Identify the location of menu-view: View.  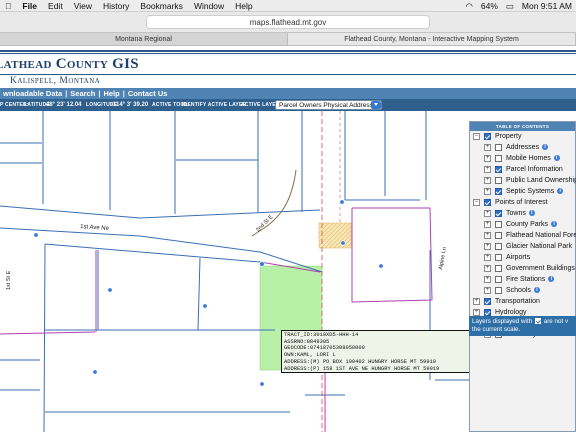
(83, 6).